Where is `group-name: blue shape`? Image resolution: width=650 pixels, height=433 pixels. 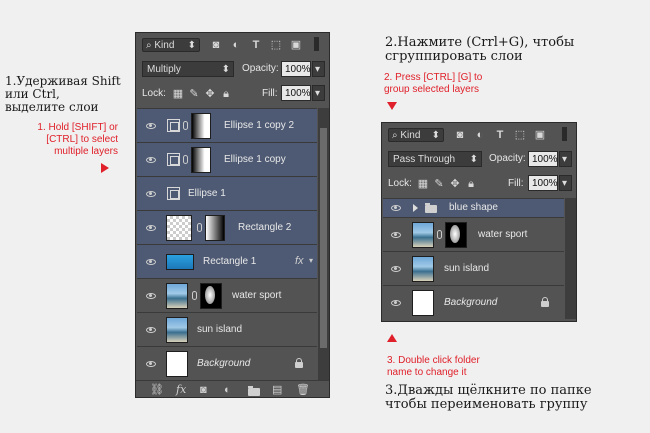 group-name: blue shape is located at coordinates (473, 207).